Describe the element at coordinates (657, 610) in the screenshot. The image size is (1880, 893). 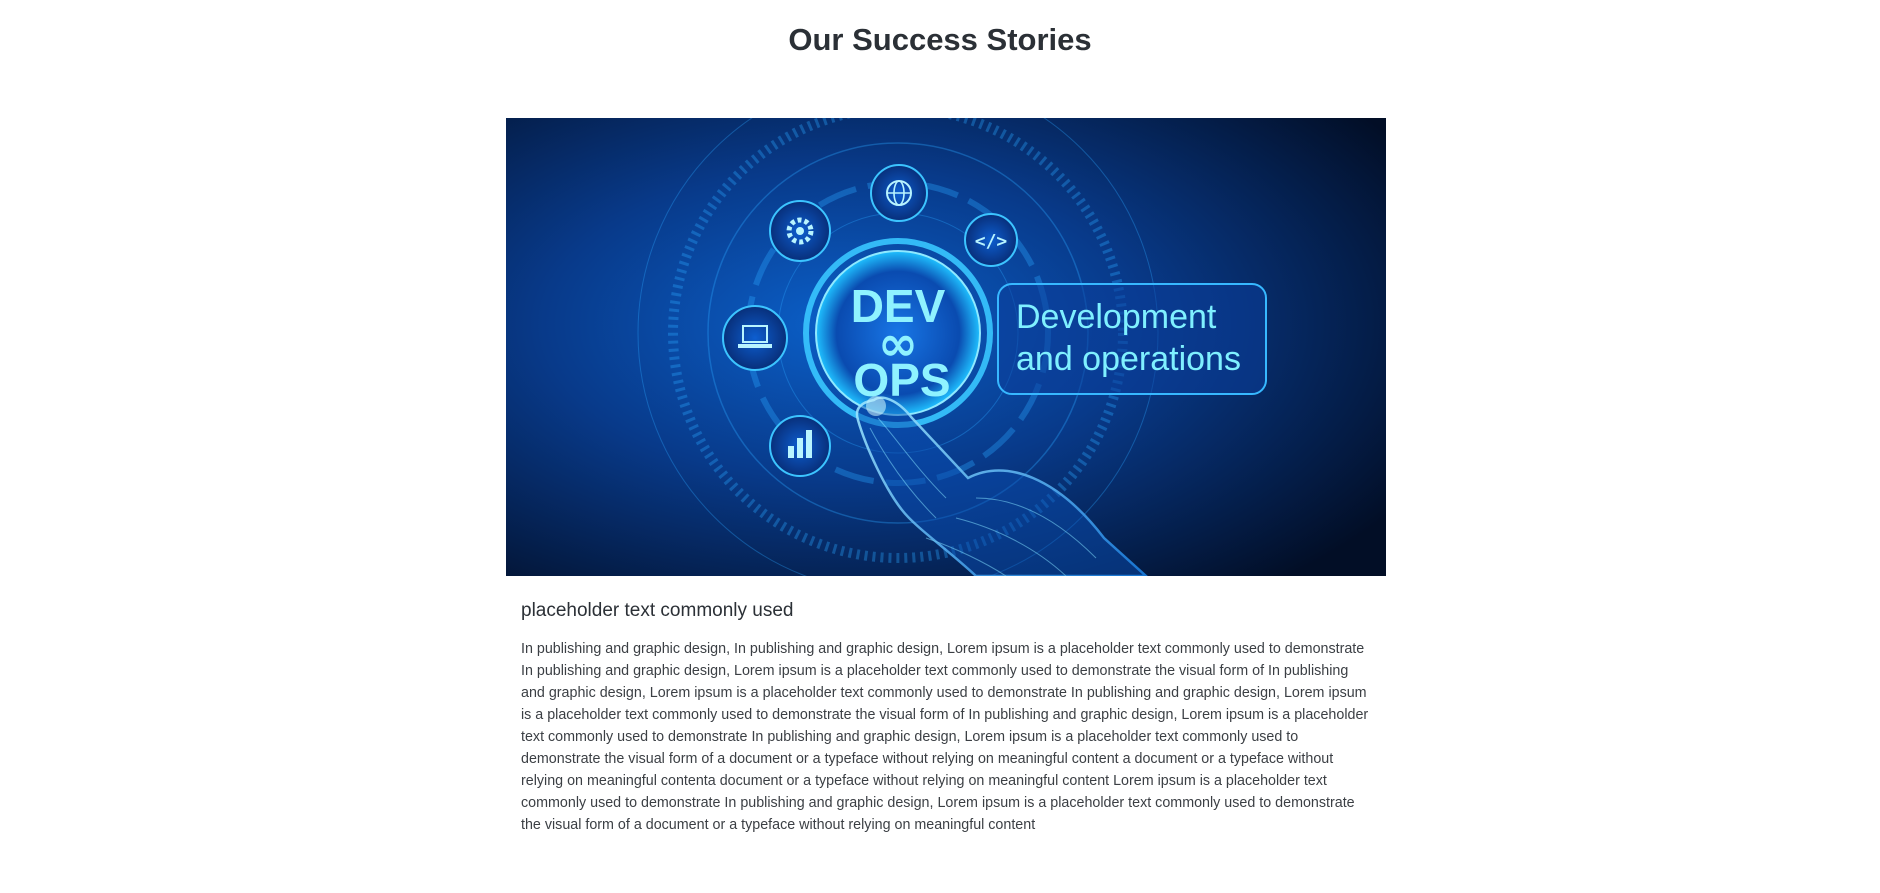
I see `story-heading: placeholder text commonly used` at that location.